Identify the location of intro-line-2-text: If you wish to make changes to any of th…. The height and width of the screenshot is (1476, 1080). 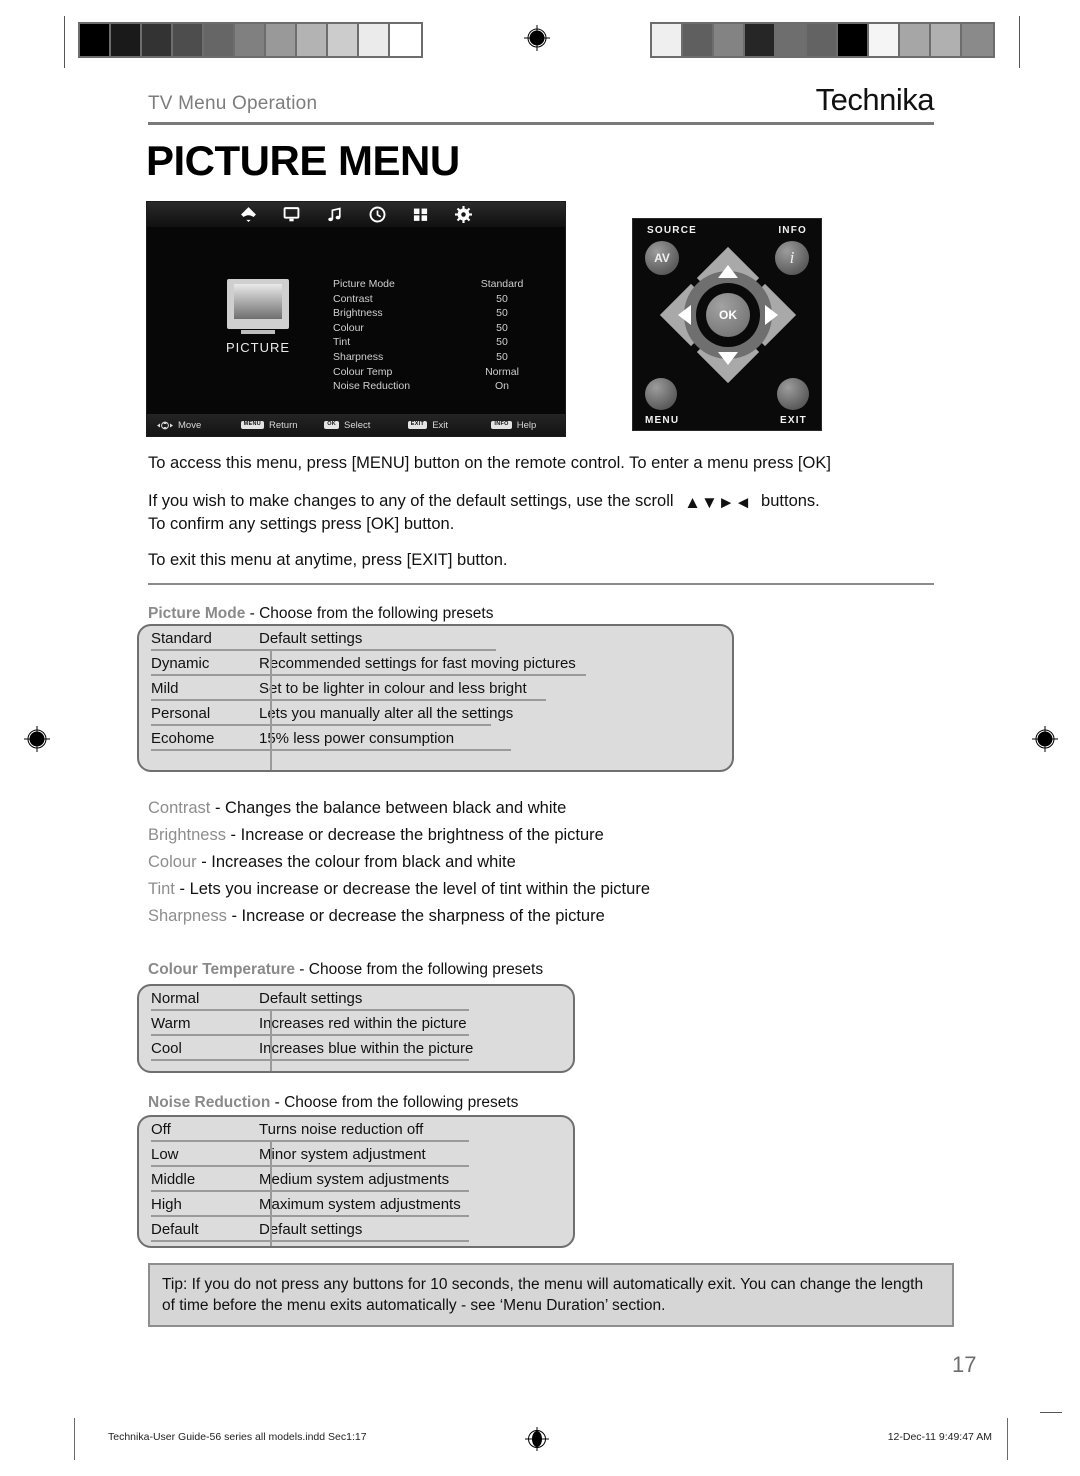
(411, 501).